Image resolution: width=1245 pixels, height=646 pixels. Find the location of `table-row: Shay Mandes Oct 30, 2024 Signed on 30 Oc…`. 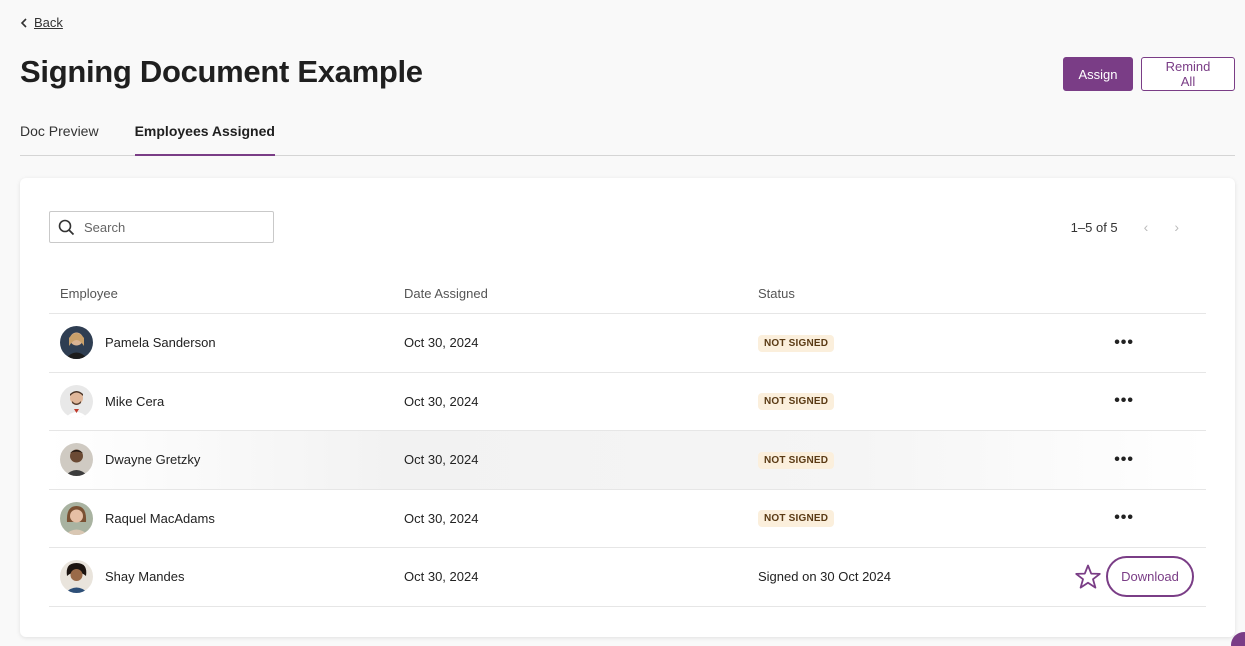

table-row: Shay Mandes Oct 30, 2024 Signed on 30 Oc… is located at coordinates (627, 577).